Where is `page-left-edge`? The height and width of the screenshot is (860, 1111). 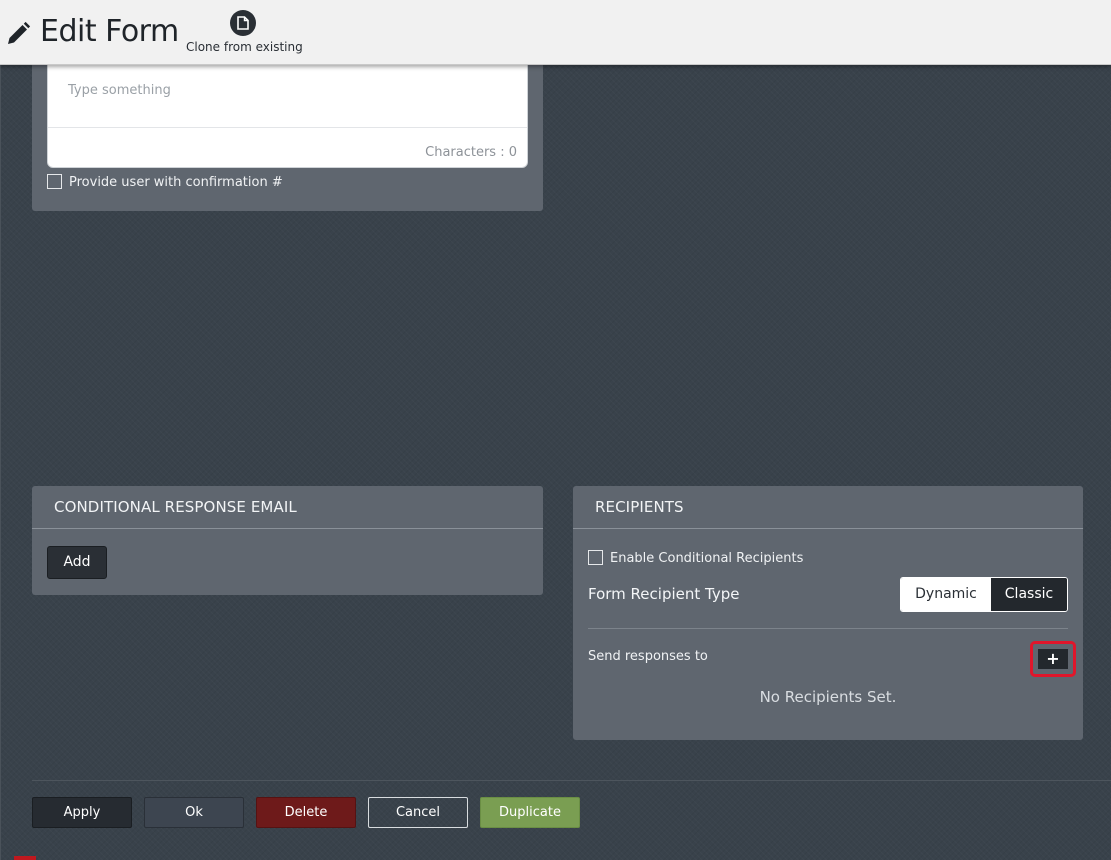
page-left-edge is located at coordinates (0, 462).